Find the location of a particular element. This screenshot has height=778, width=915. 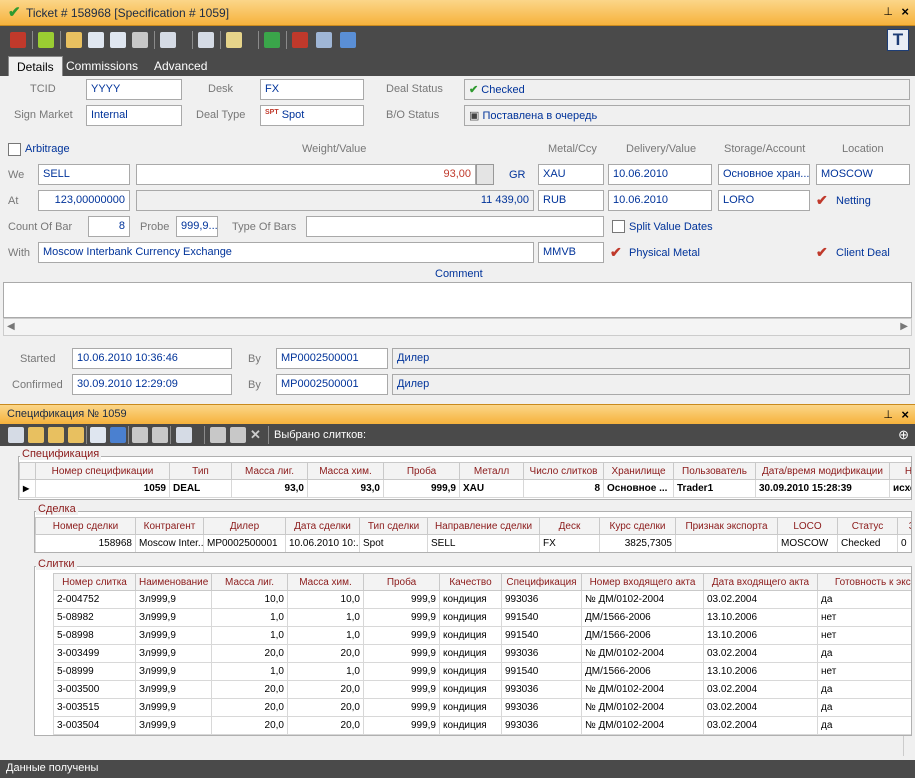

at-field: 123,00000000 is located at coordinates (84, 200).